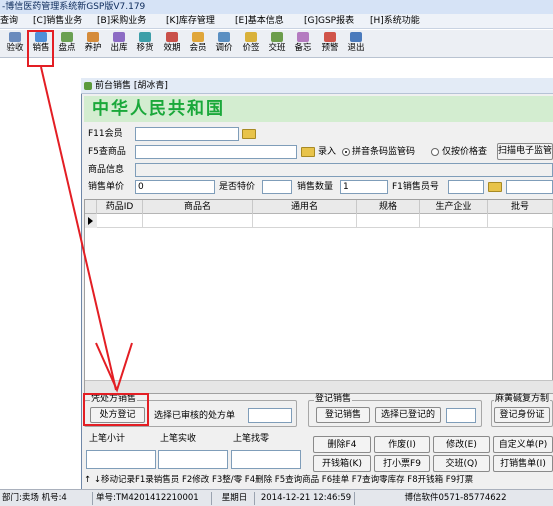 The image size is (553, 506). What do you see at coordinates (415, 187) in the screenshot?
I see `seller-label: F1销售员号` at bounding box center [415, 187].